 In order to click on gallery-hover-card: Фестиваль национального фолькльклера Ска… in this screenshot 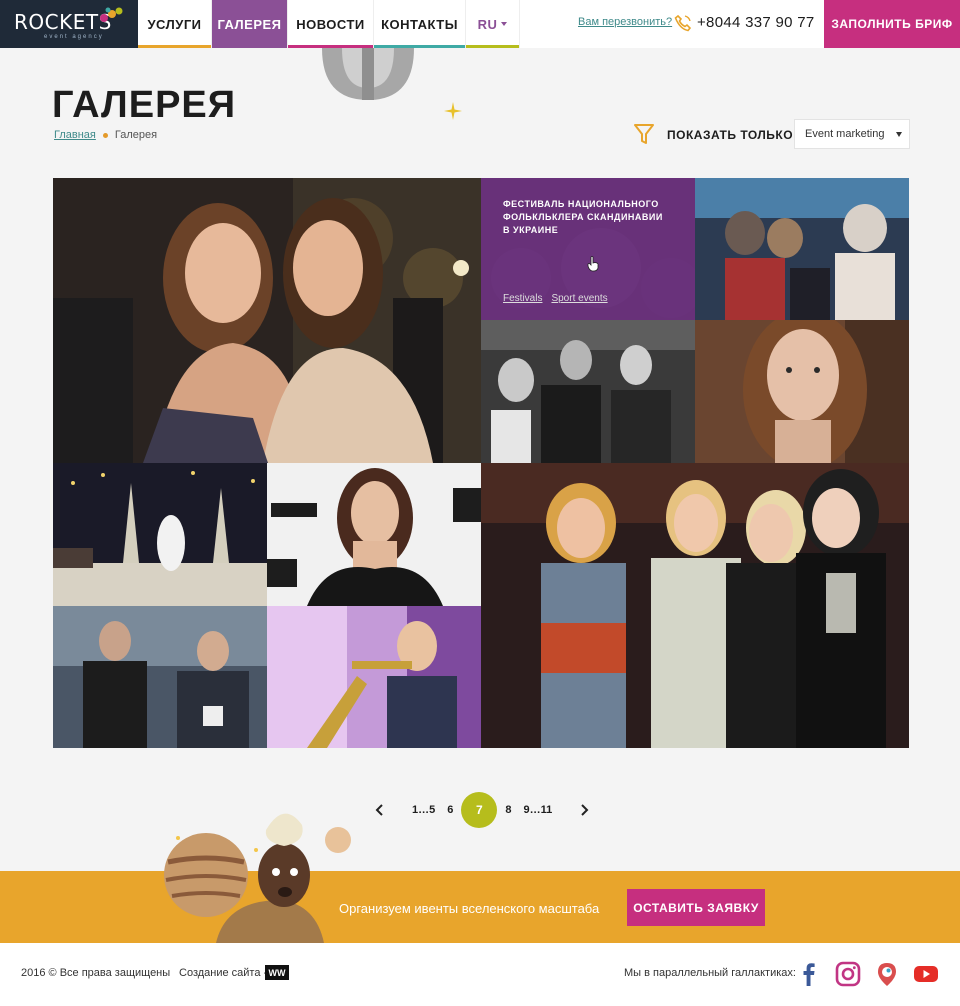, I will do `click(588, 249)`.